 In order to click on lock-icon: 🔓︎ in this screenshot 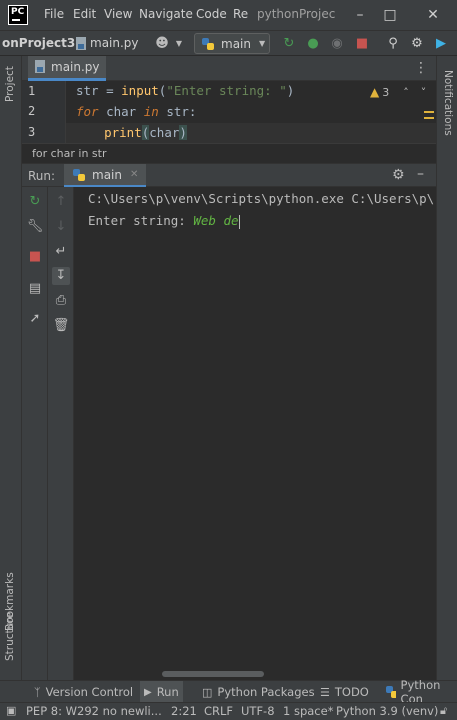, I will do `click(443, 711)`.